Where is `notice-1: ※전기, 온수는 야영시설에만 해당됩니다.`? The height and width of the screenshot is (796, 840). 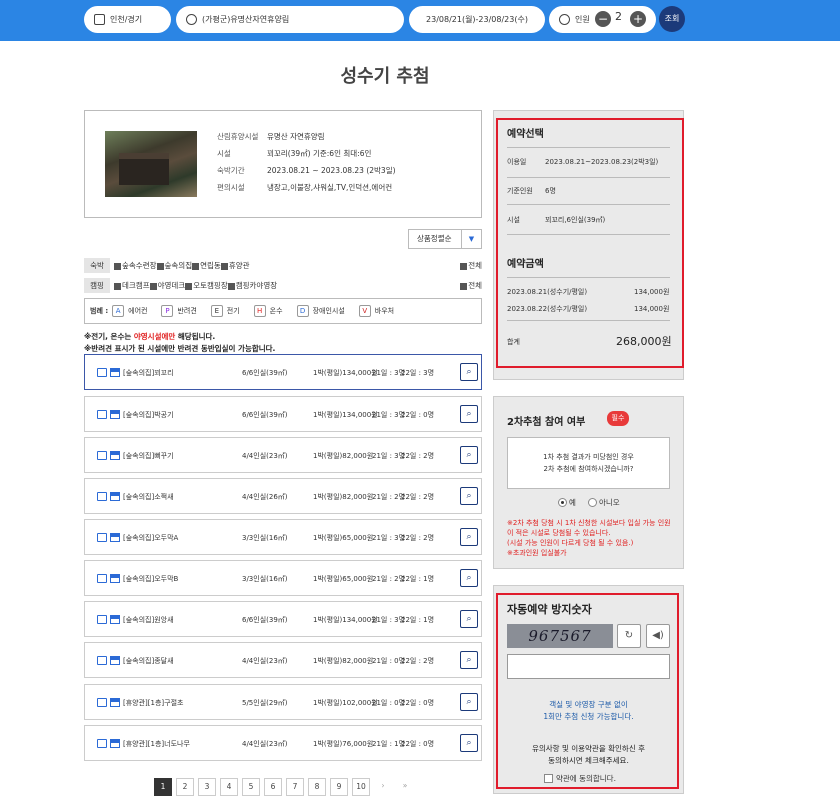 notice-1: ※전기, 온수는 야영시설에만 해당됩니다. is located at coordinates (150, 336).